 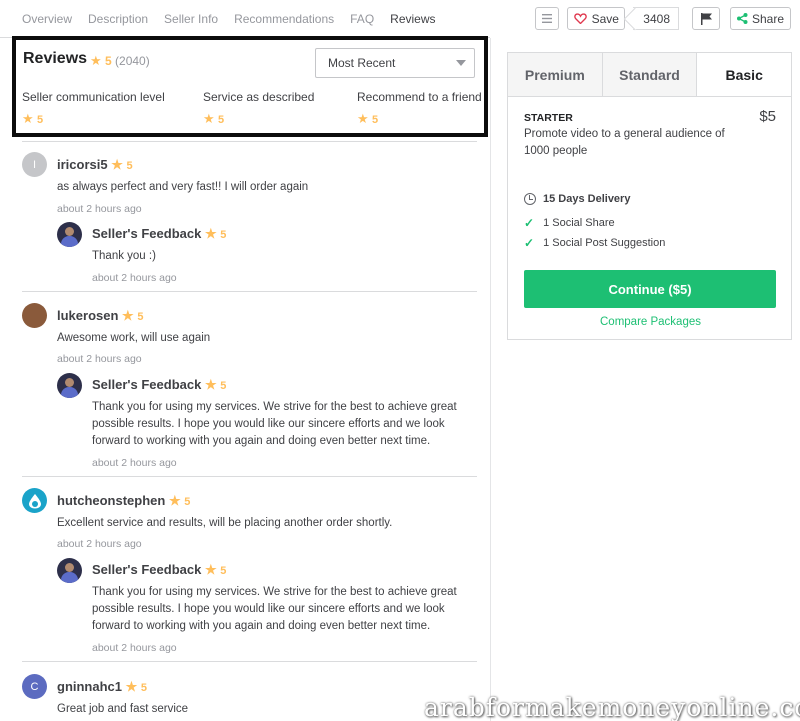 I want to click on seller-feedback-text: Thank you :), so click(x=124, y=256).